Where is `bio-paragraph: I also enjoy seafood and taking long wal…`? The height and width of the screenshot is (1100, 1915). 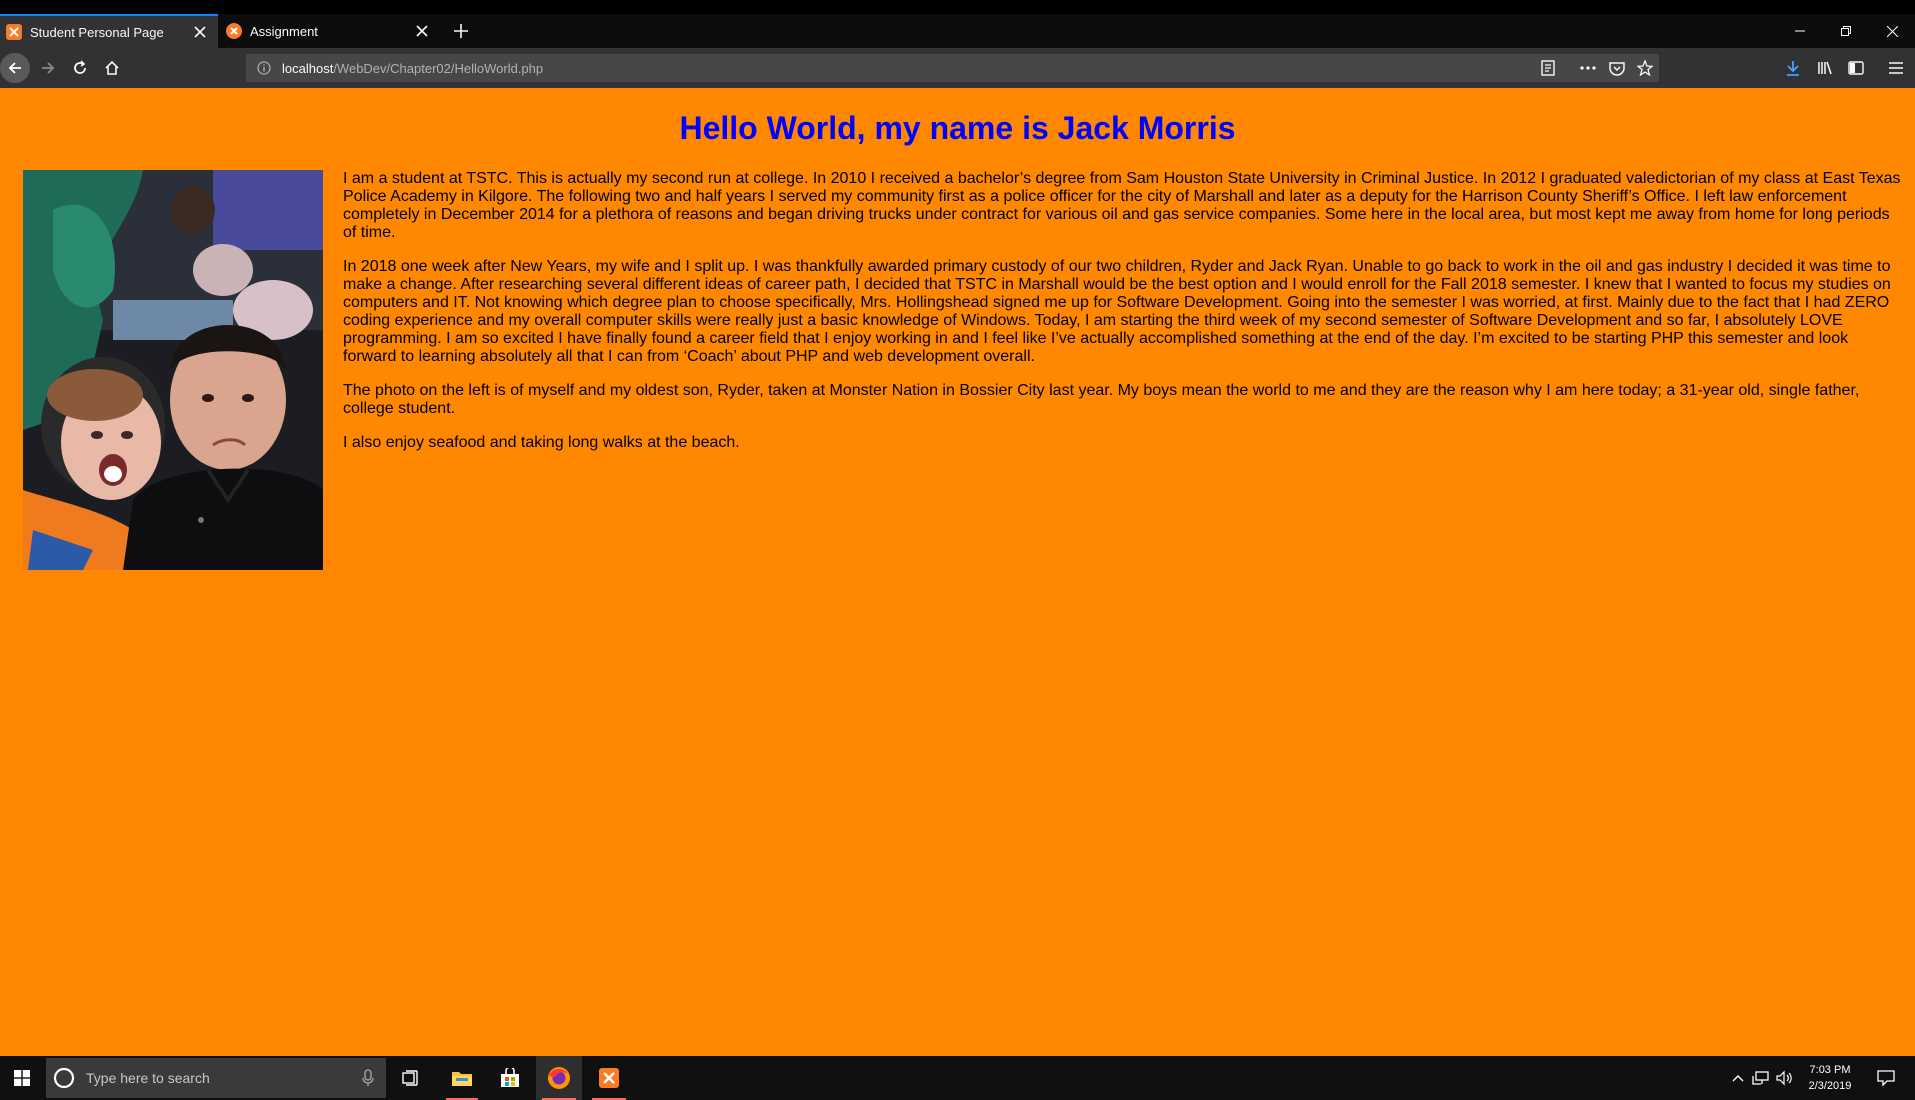 bio-paragraph: I also enjoy seafood and taking long wal… is located at coordinates (541, 442).